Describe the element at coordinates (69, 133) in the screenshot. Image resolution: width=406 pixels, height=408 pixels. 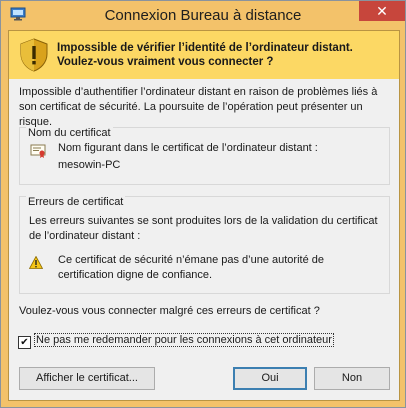
I see `certificate-name-group-title: Nom du certificat` at that location.